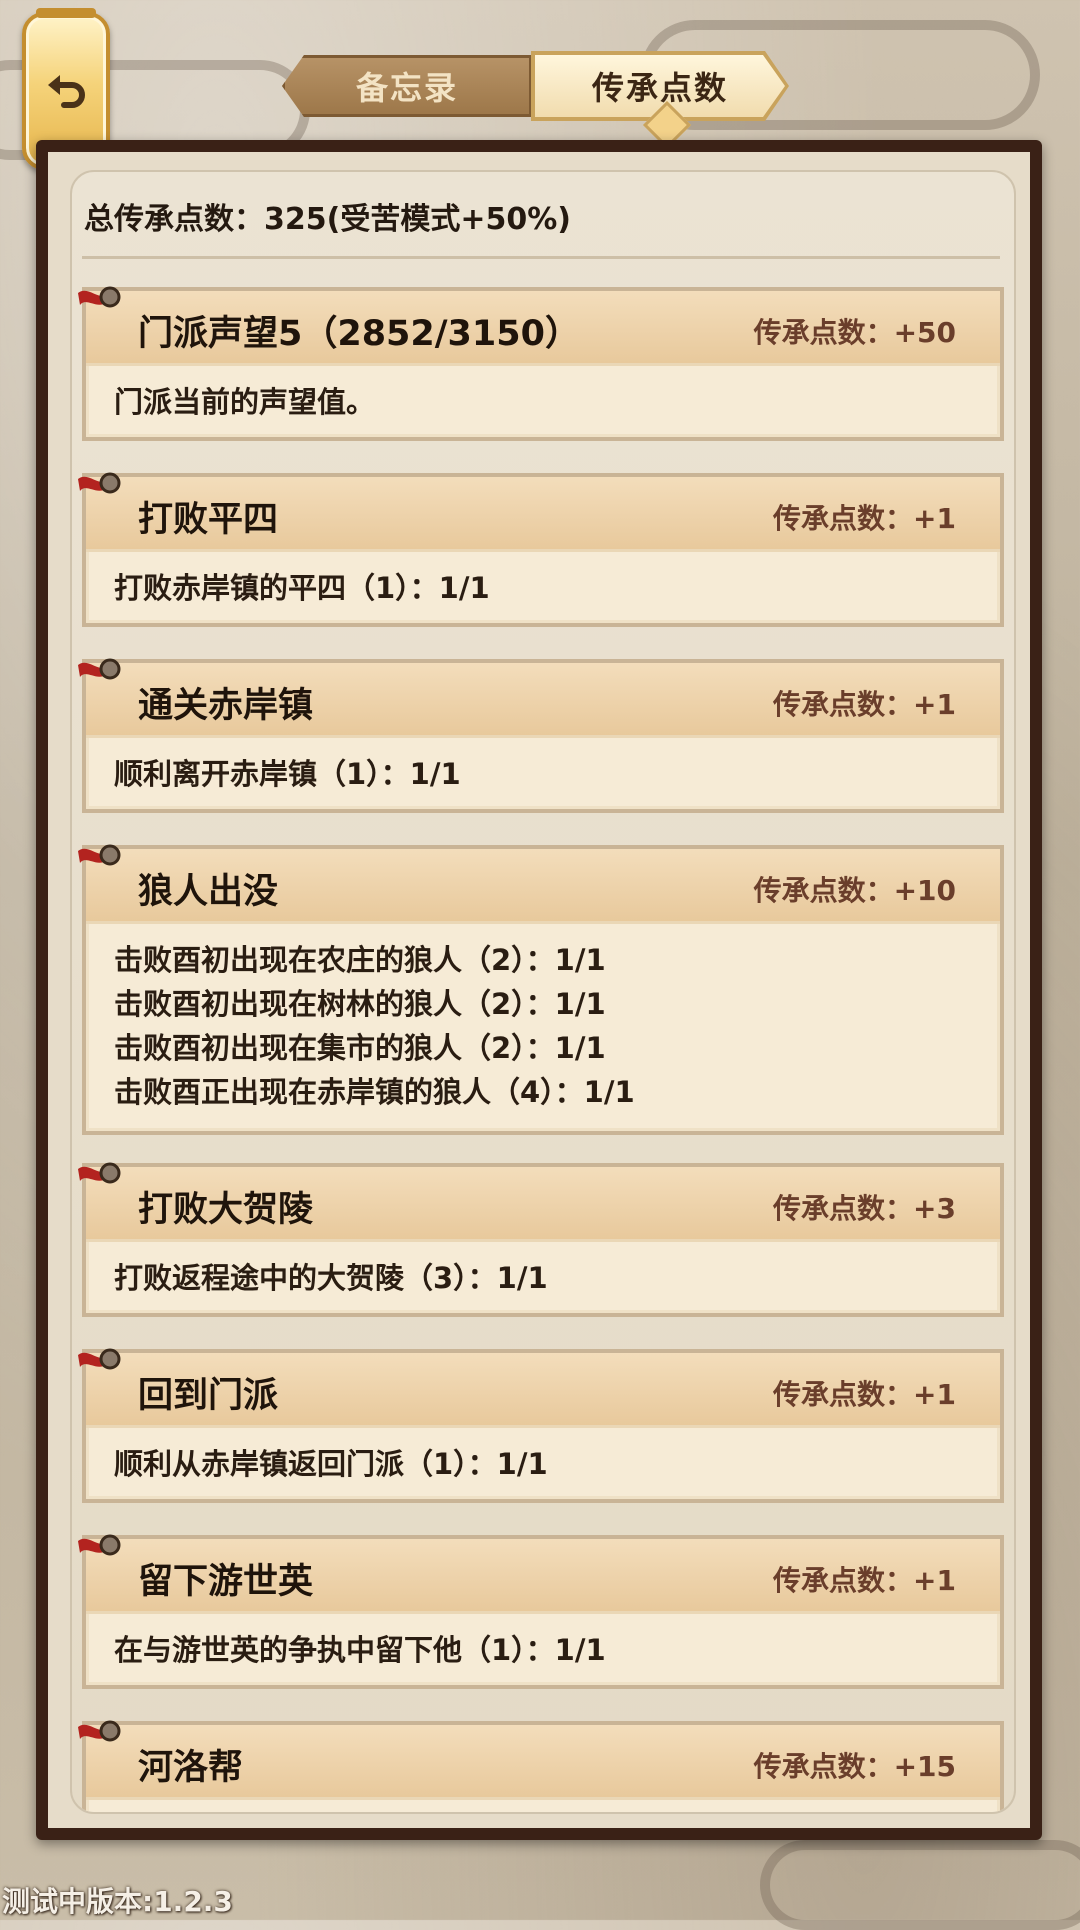 This screenshot has height=1930, width=1080. What do you see at coordinates (539, 698) in the screenshot?
I see `card-header: 通关赤岸镇 传承点数：+1` at bounding box center [539, 698].